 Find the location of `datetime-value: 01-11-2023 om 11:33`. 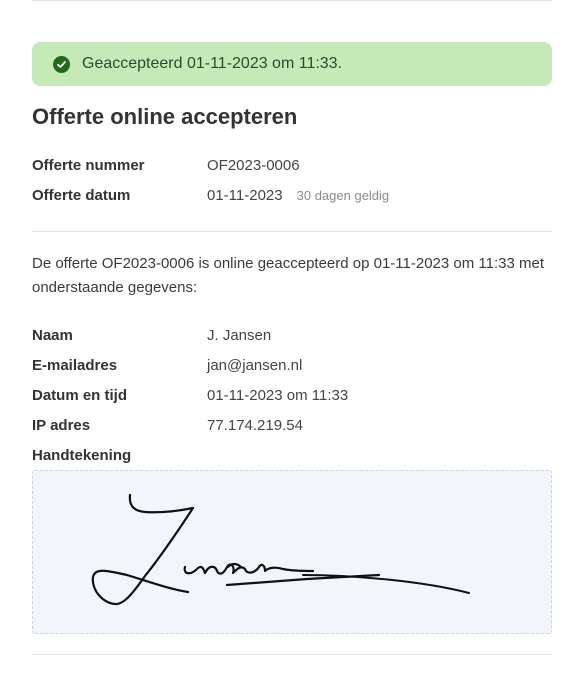

datetime-value: 01-11-2023 om 11:33 is located at coordinates (278, 395).